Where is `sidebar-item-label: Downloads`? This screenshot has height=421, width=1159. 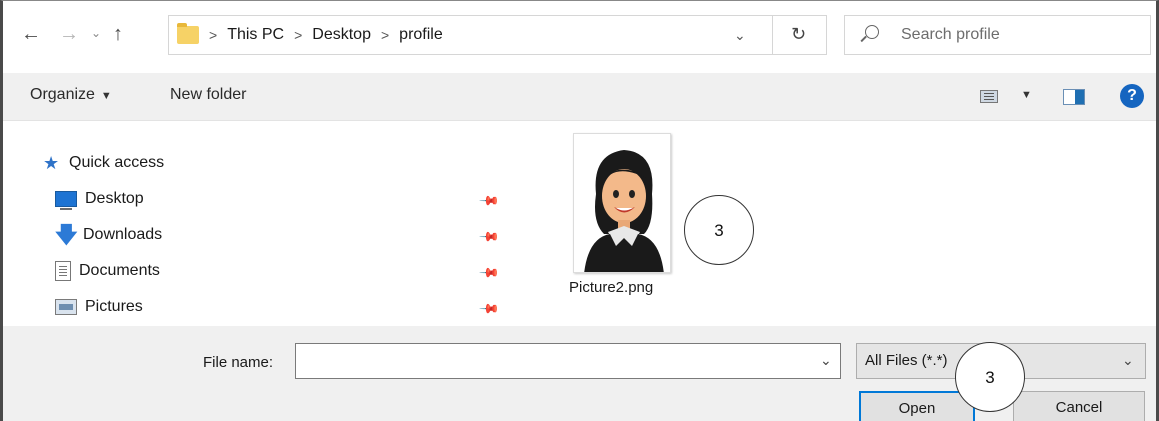
sidebar-item-label: Downloads is located at coordinates (123, 234).